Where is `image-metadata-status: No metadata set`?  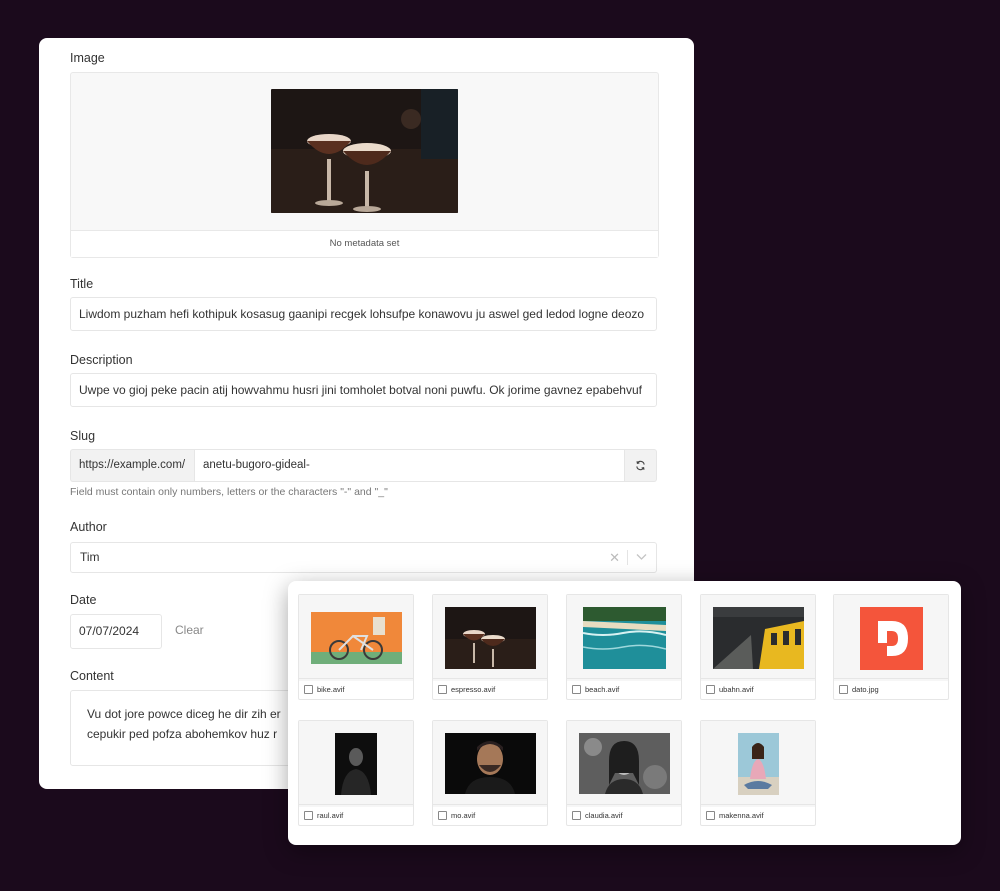 image-metadata-status: No metadata set is located at coordinates (364, 243).